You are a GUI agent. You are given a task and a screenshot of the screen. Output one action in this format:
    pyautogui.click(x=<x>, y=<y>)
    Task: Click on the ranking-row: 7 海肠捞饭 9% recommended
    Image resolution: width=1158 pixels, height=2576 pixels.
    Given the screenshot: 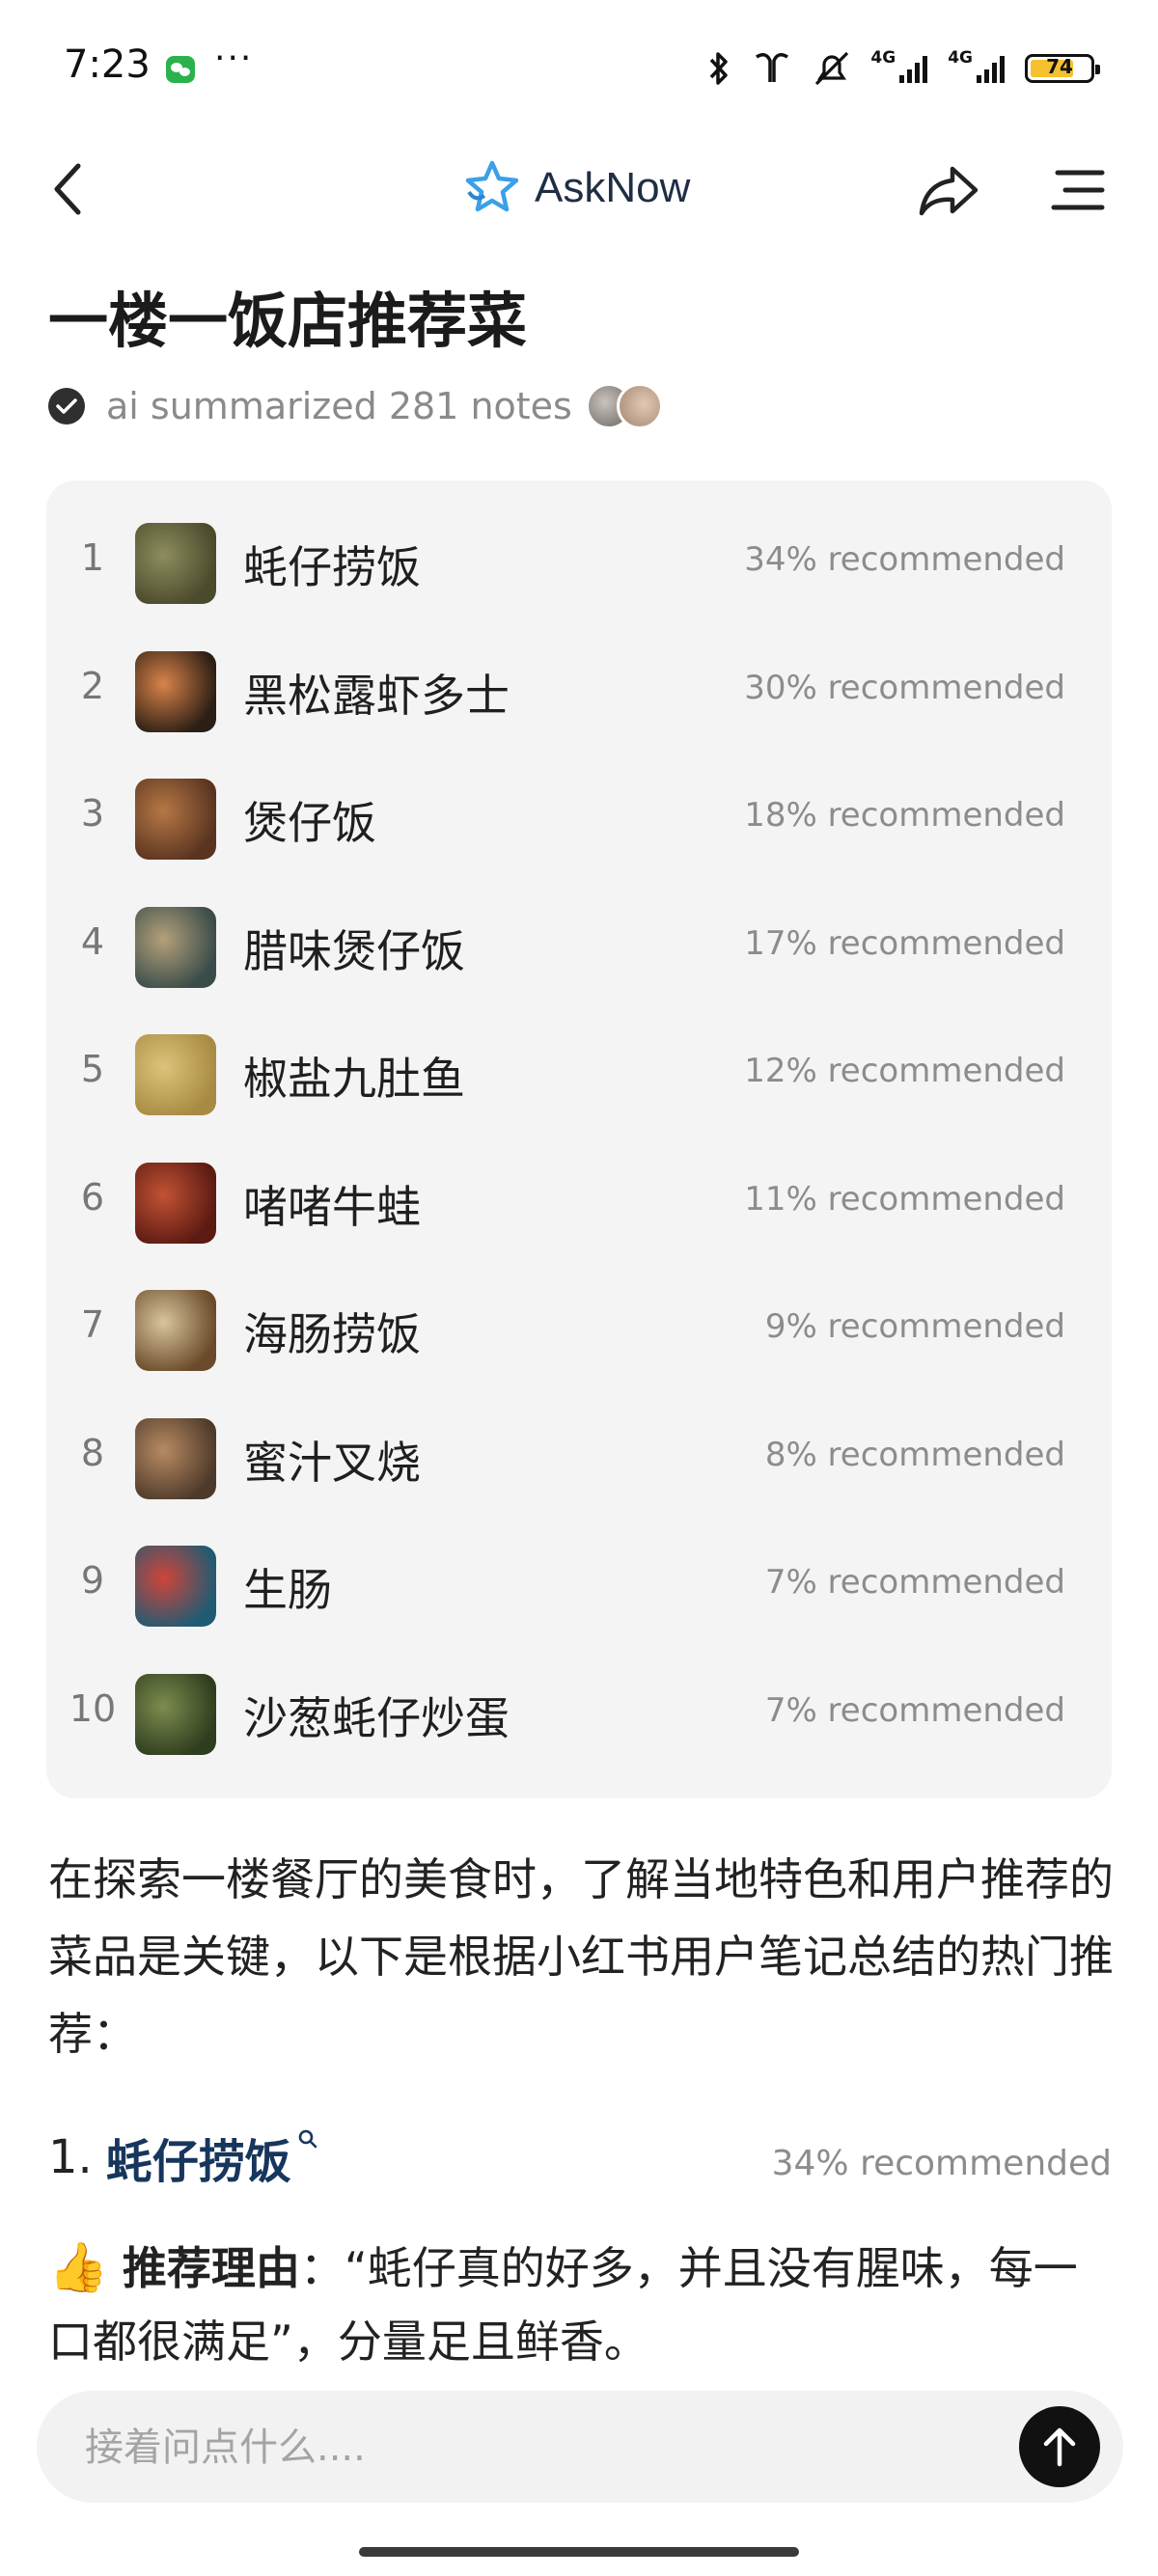 What is the action you would take?
    pyautogui.click(x=579, y=1331)
    